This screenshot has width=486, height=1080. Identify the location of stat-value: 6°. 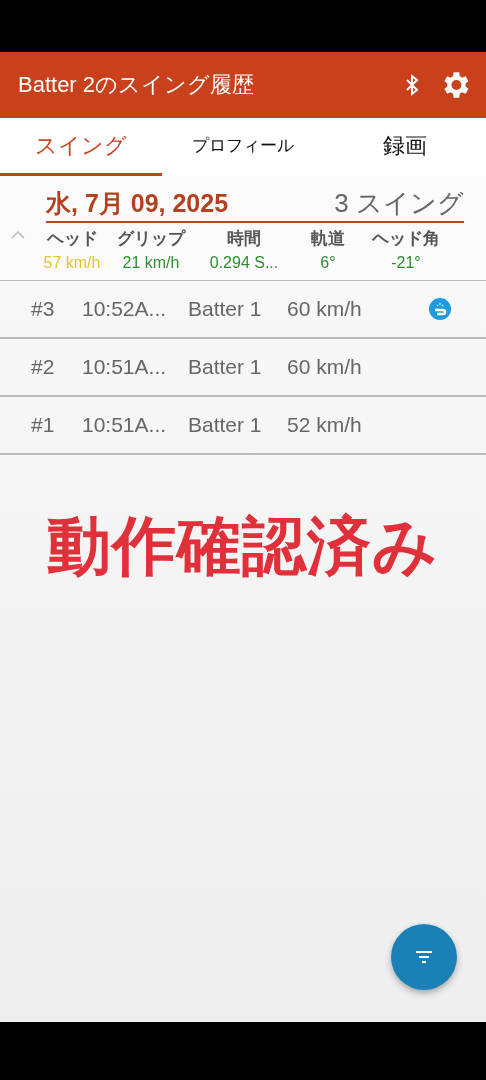
(328, 263).